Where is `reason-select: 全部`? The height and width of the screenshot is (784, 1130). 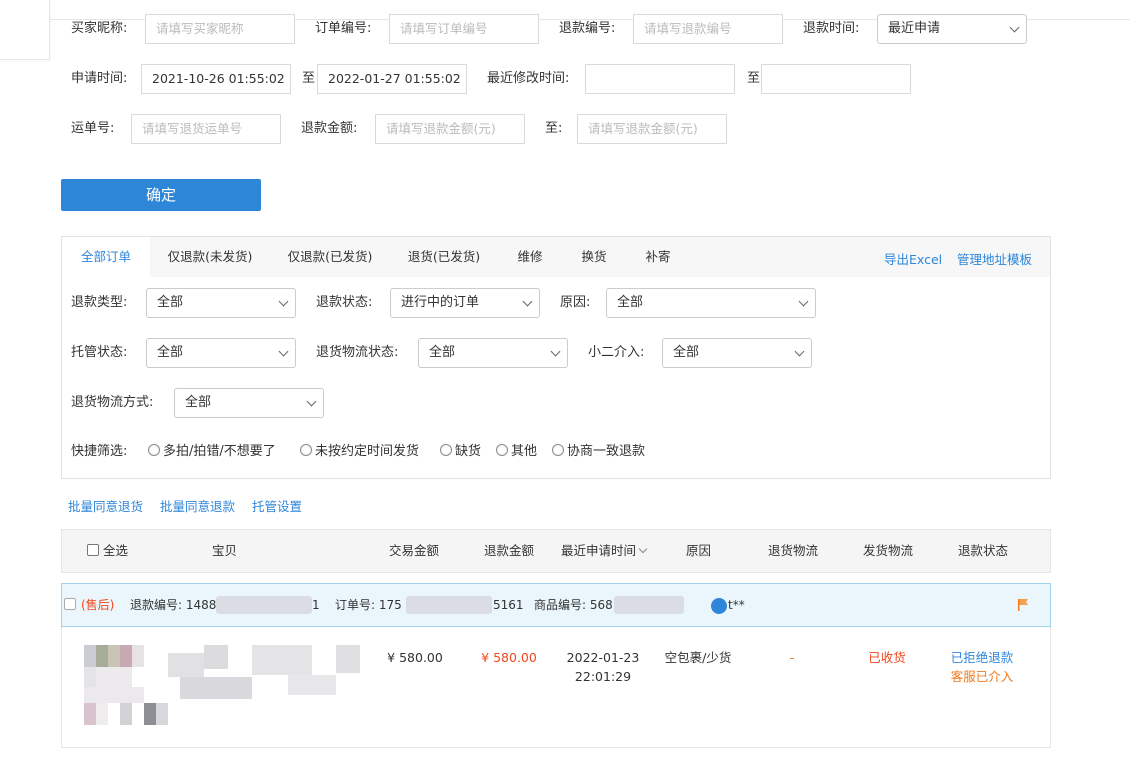
reason-select: 全部 is located at coordinates (711, 303).